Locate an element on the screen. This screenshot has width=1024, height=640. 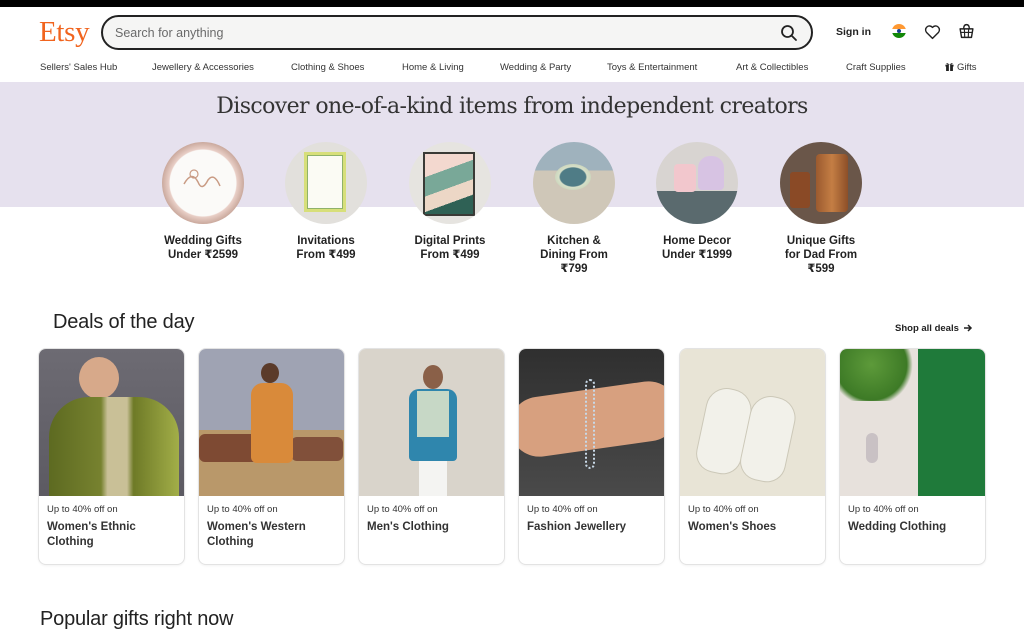
search-bar is located at coordinates (457, 32).